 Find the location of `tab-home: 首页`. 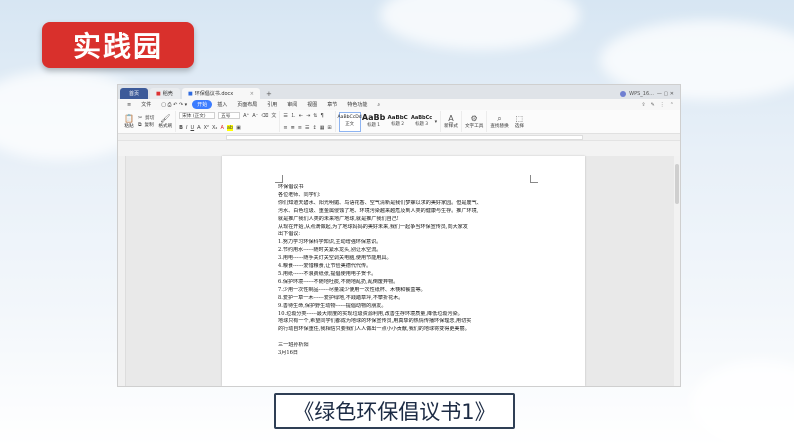

tab-home: 首页 is located at coordinates (134, 93).